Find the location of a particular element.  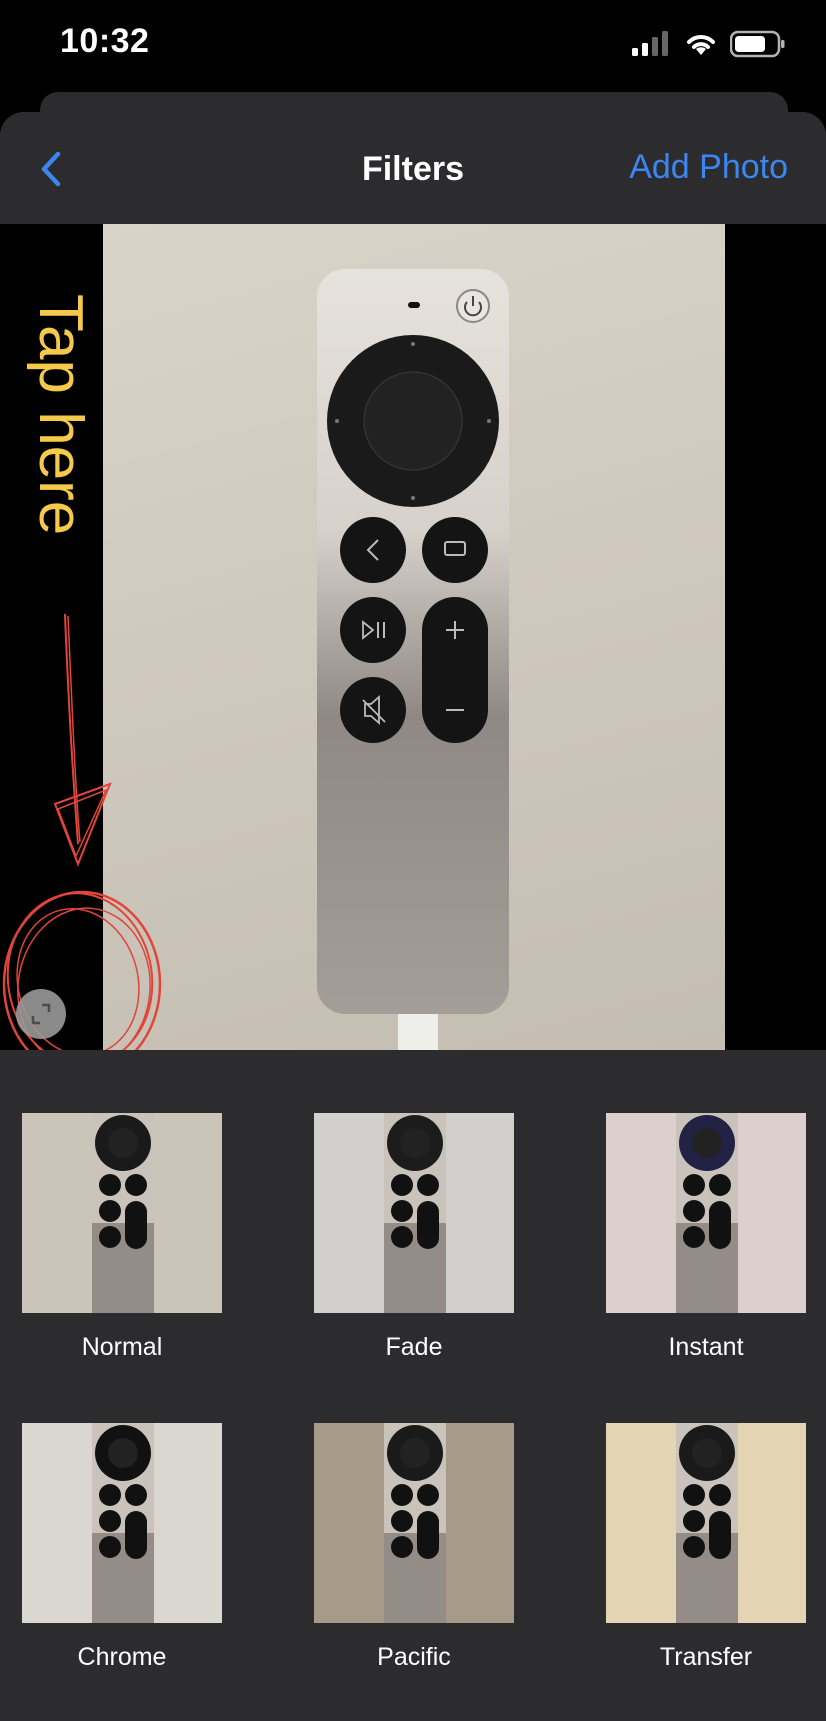

cellular-signal-icon is located at coordinates (650, 43).